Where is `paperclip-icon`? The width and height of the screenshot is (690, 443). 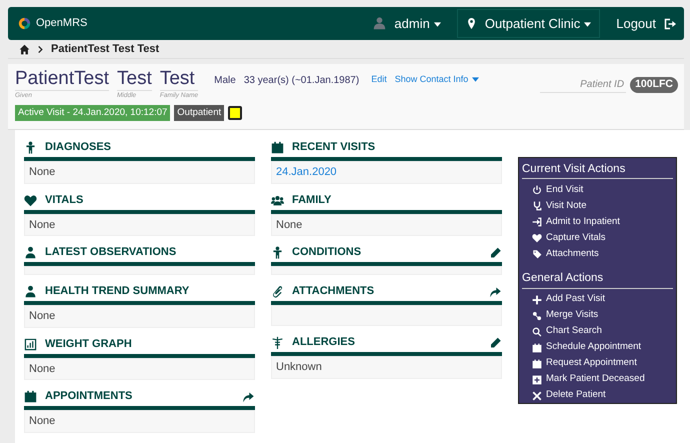
paperclip-icon is located at coordinates (277, 291).